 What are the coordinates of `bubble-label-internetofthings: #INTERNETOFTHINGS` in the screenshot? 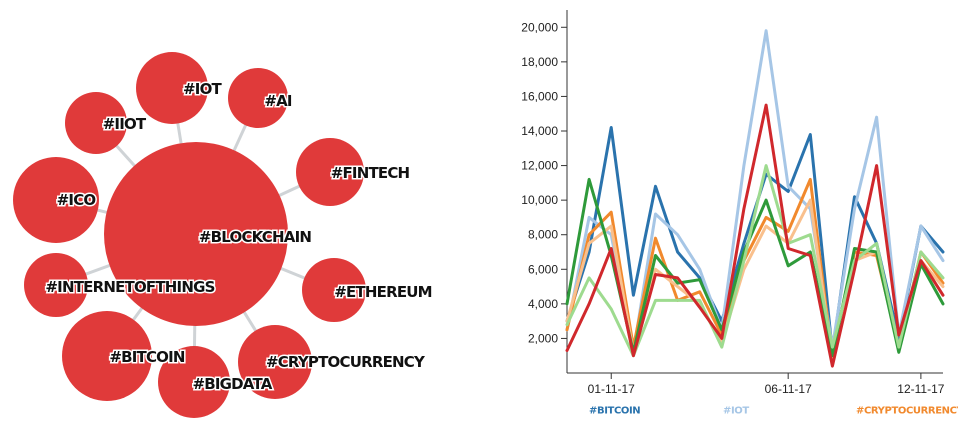 It's located at (129, 287).